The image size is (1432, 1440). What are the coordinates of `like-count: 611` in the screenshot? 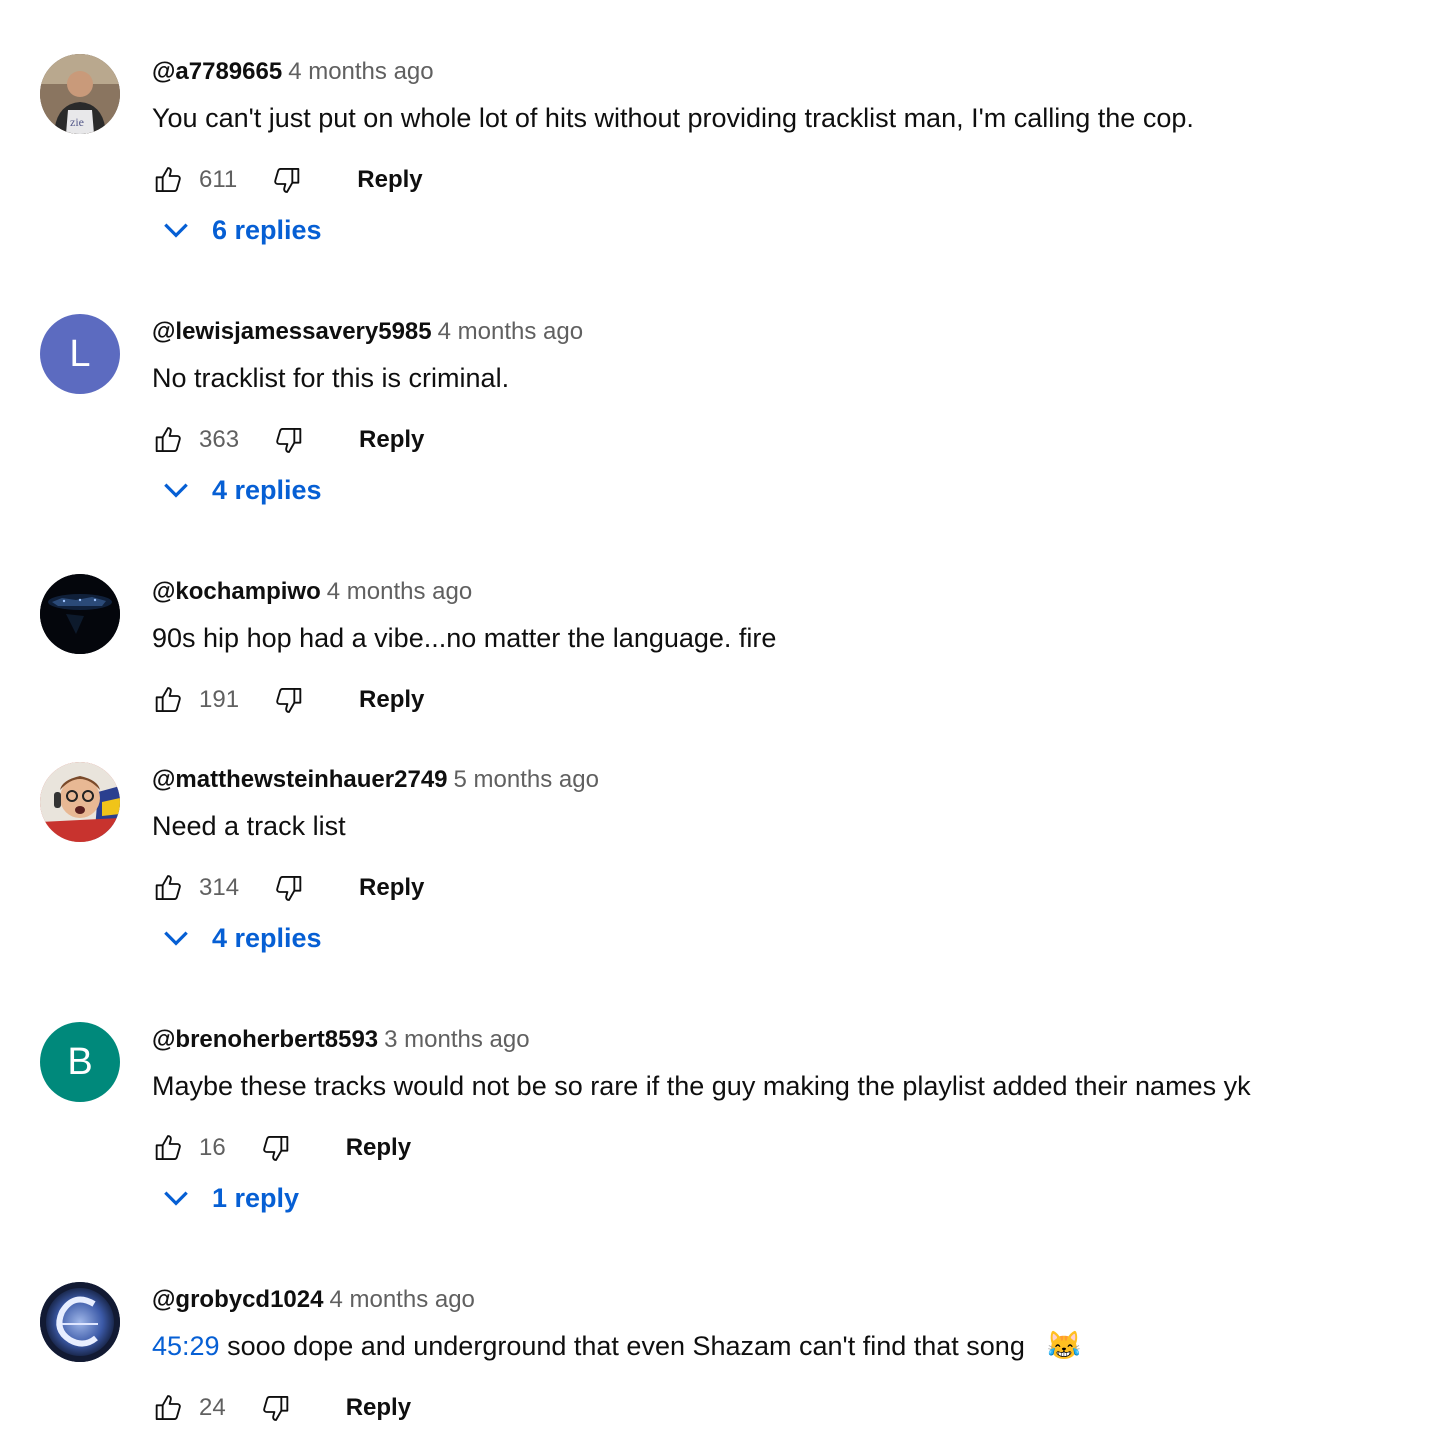 It's located at (218, 179).